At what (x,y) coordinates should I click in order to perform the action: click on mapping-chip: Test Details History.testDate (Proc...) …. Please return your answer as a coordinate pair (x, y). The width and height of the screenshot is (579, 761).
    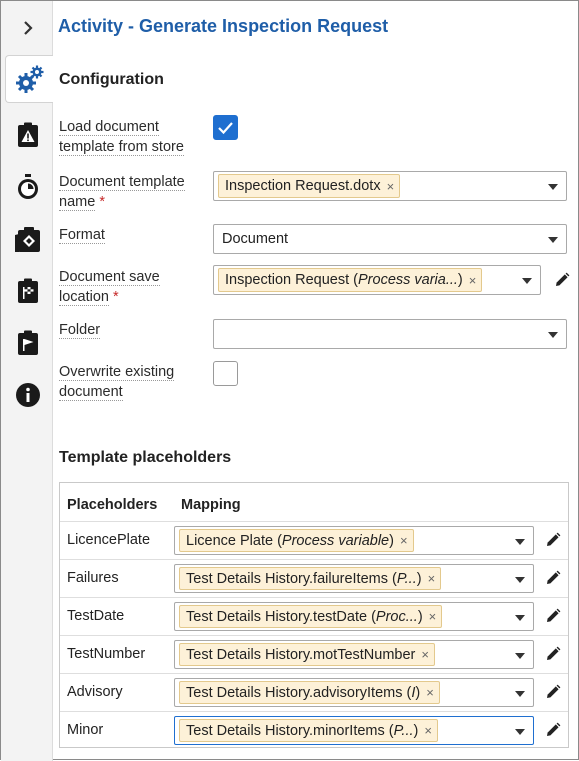
    Looking at the image, I should click on (311, 616).